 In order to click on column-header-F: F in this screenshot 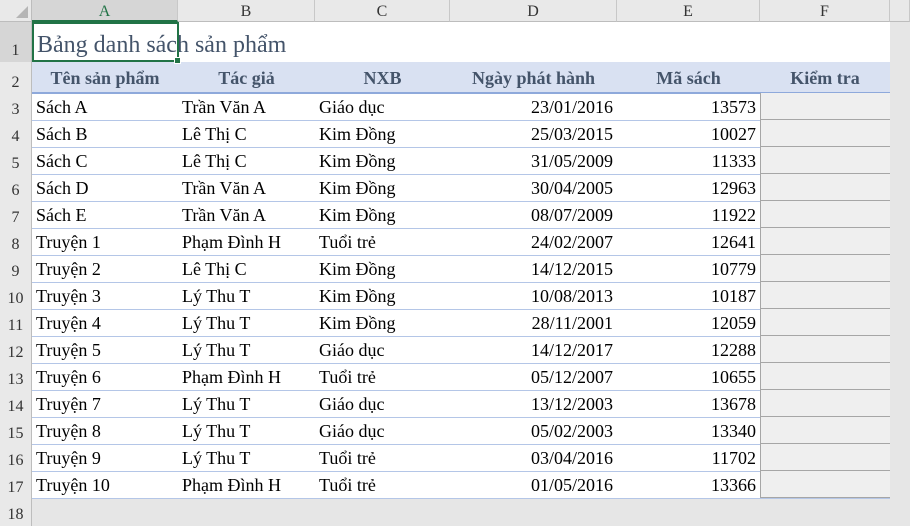, I will do `click(825, 11)`.